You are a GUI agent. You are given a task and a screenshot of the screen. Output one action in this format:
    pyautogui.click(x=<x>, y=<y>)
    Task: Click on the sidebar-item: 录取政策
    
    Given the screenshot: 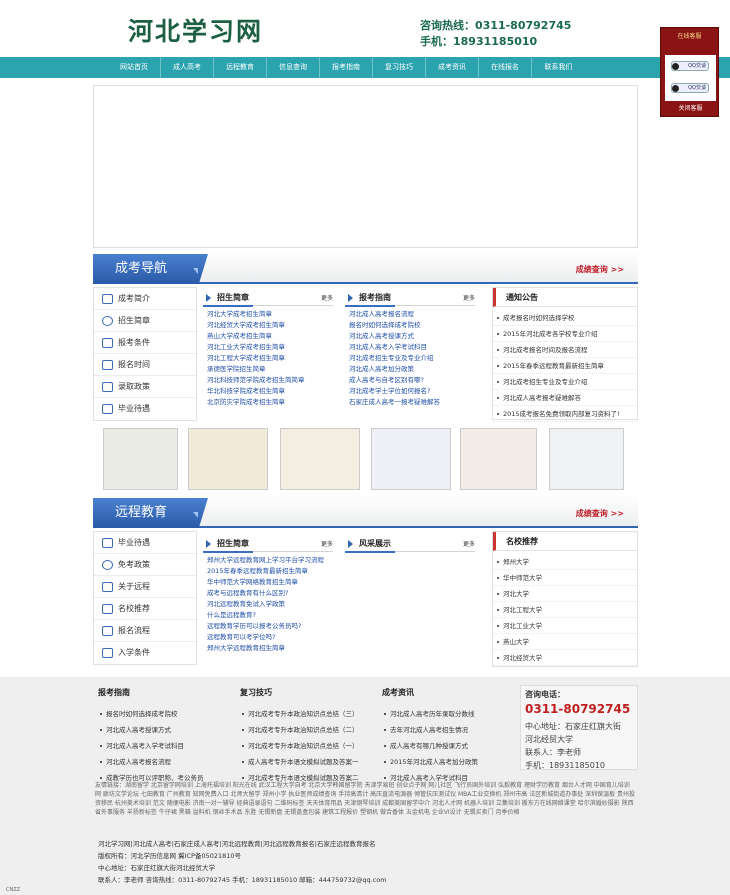 What is the action you would take?
    pyautogui.click(x=145, y=387)
    